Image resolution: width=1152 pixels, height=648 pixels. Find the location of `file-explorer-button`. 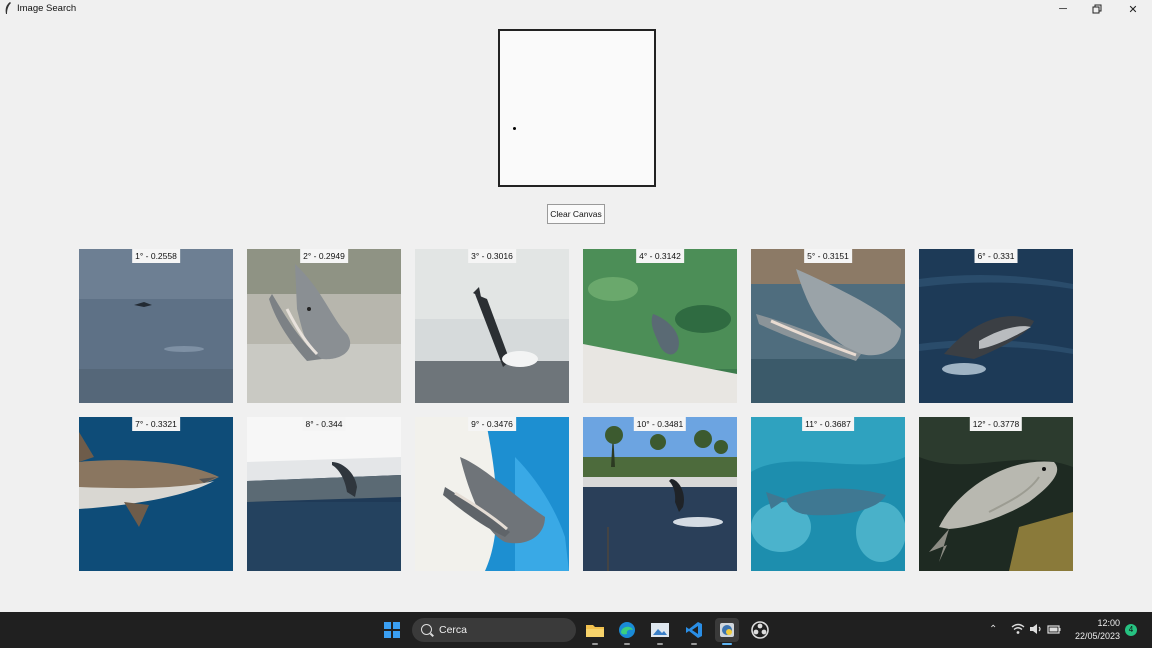

file-explorer-button is located at coordinates (595, 631).